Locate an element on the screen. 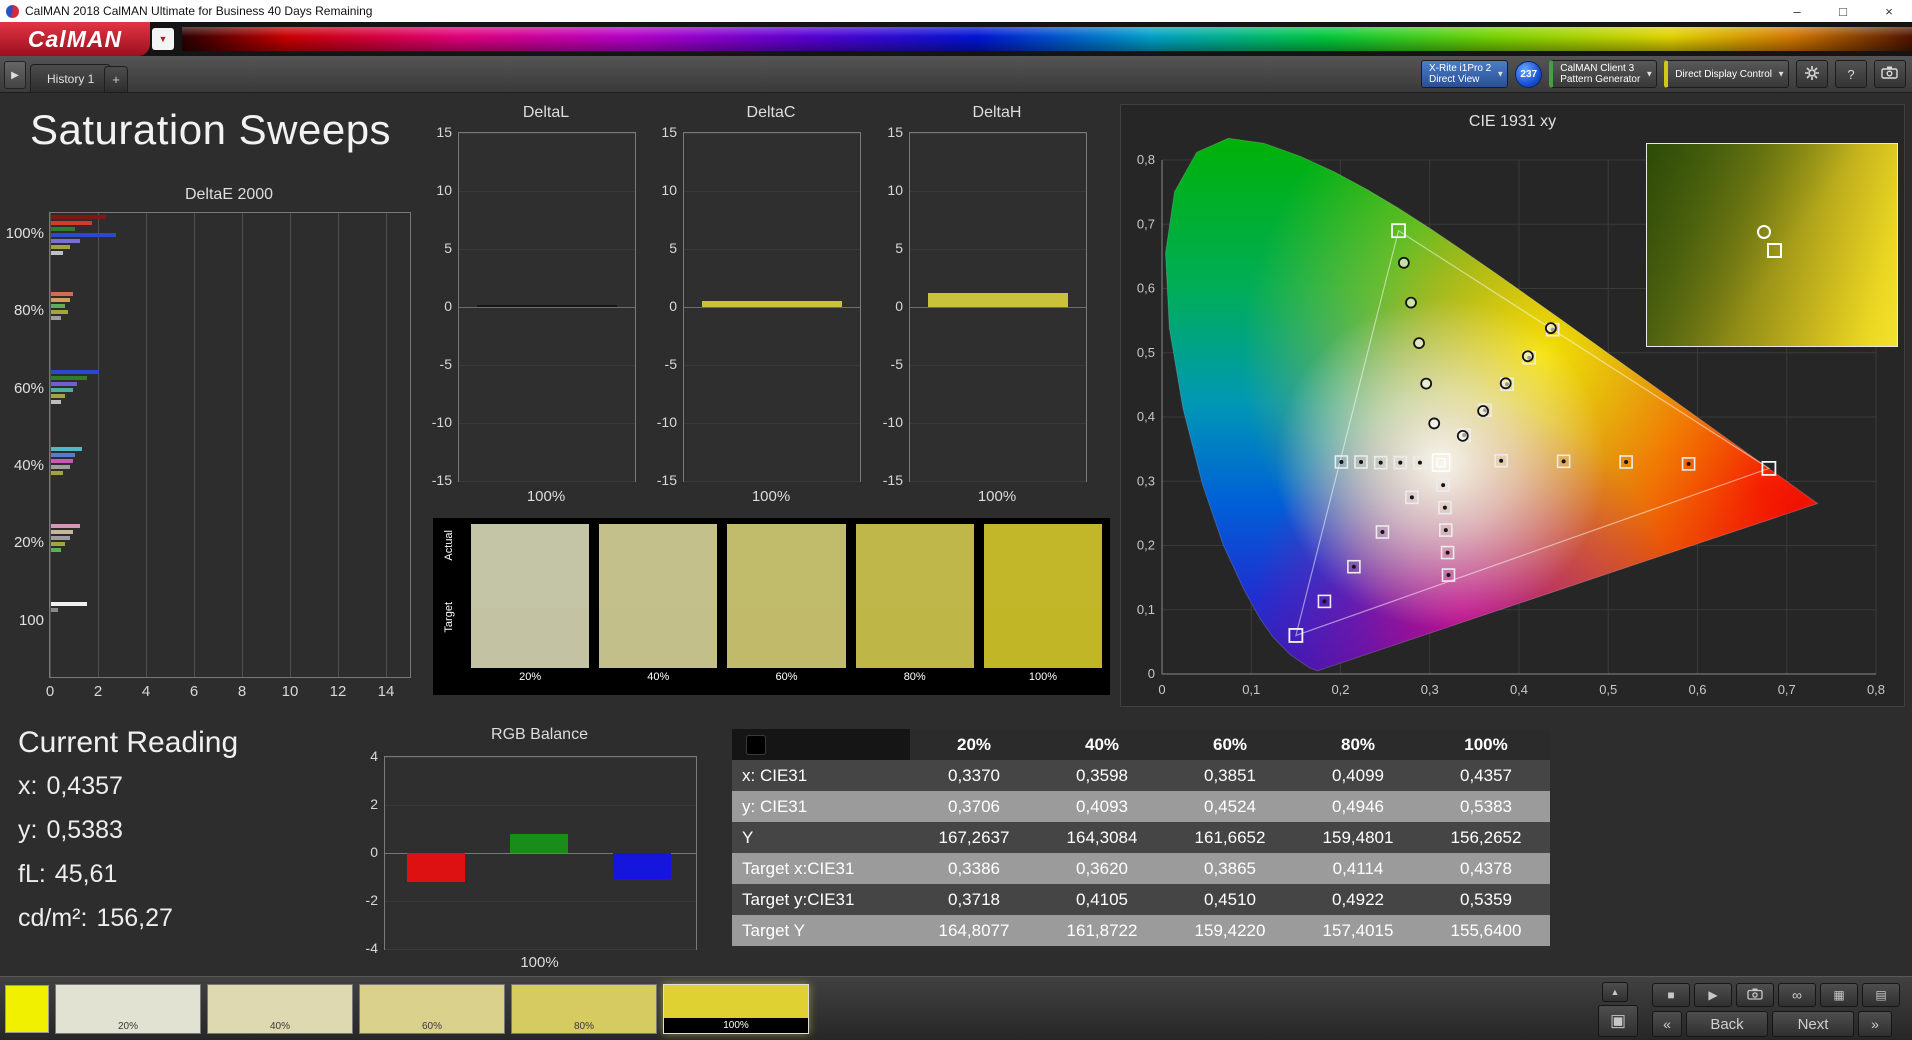  table-cell: x: CIE31 is located at coordinates (821, 775).